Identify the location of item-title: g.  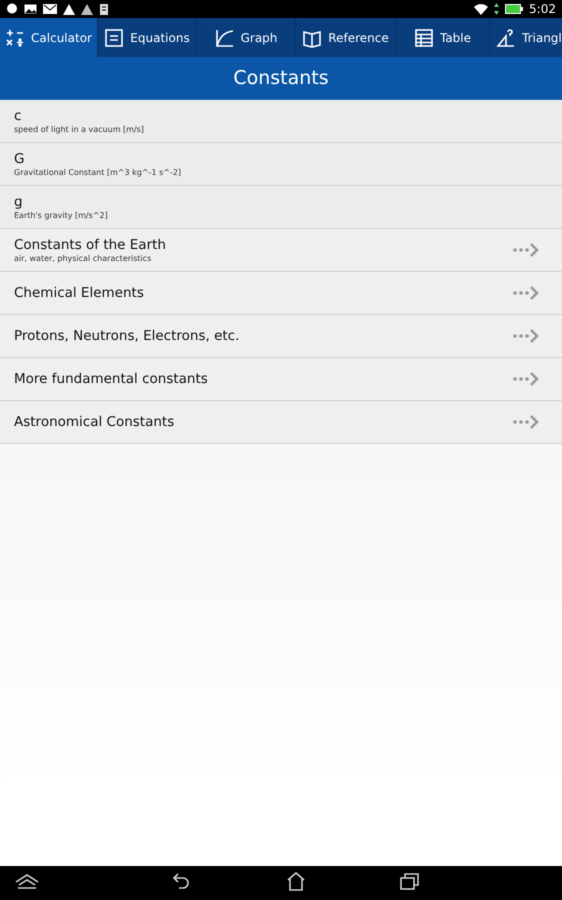
(19, 202).